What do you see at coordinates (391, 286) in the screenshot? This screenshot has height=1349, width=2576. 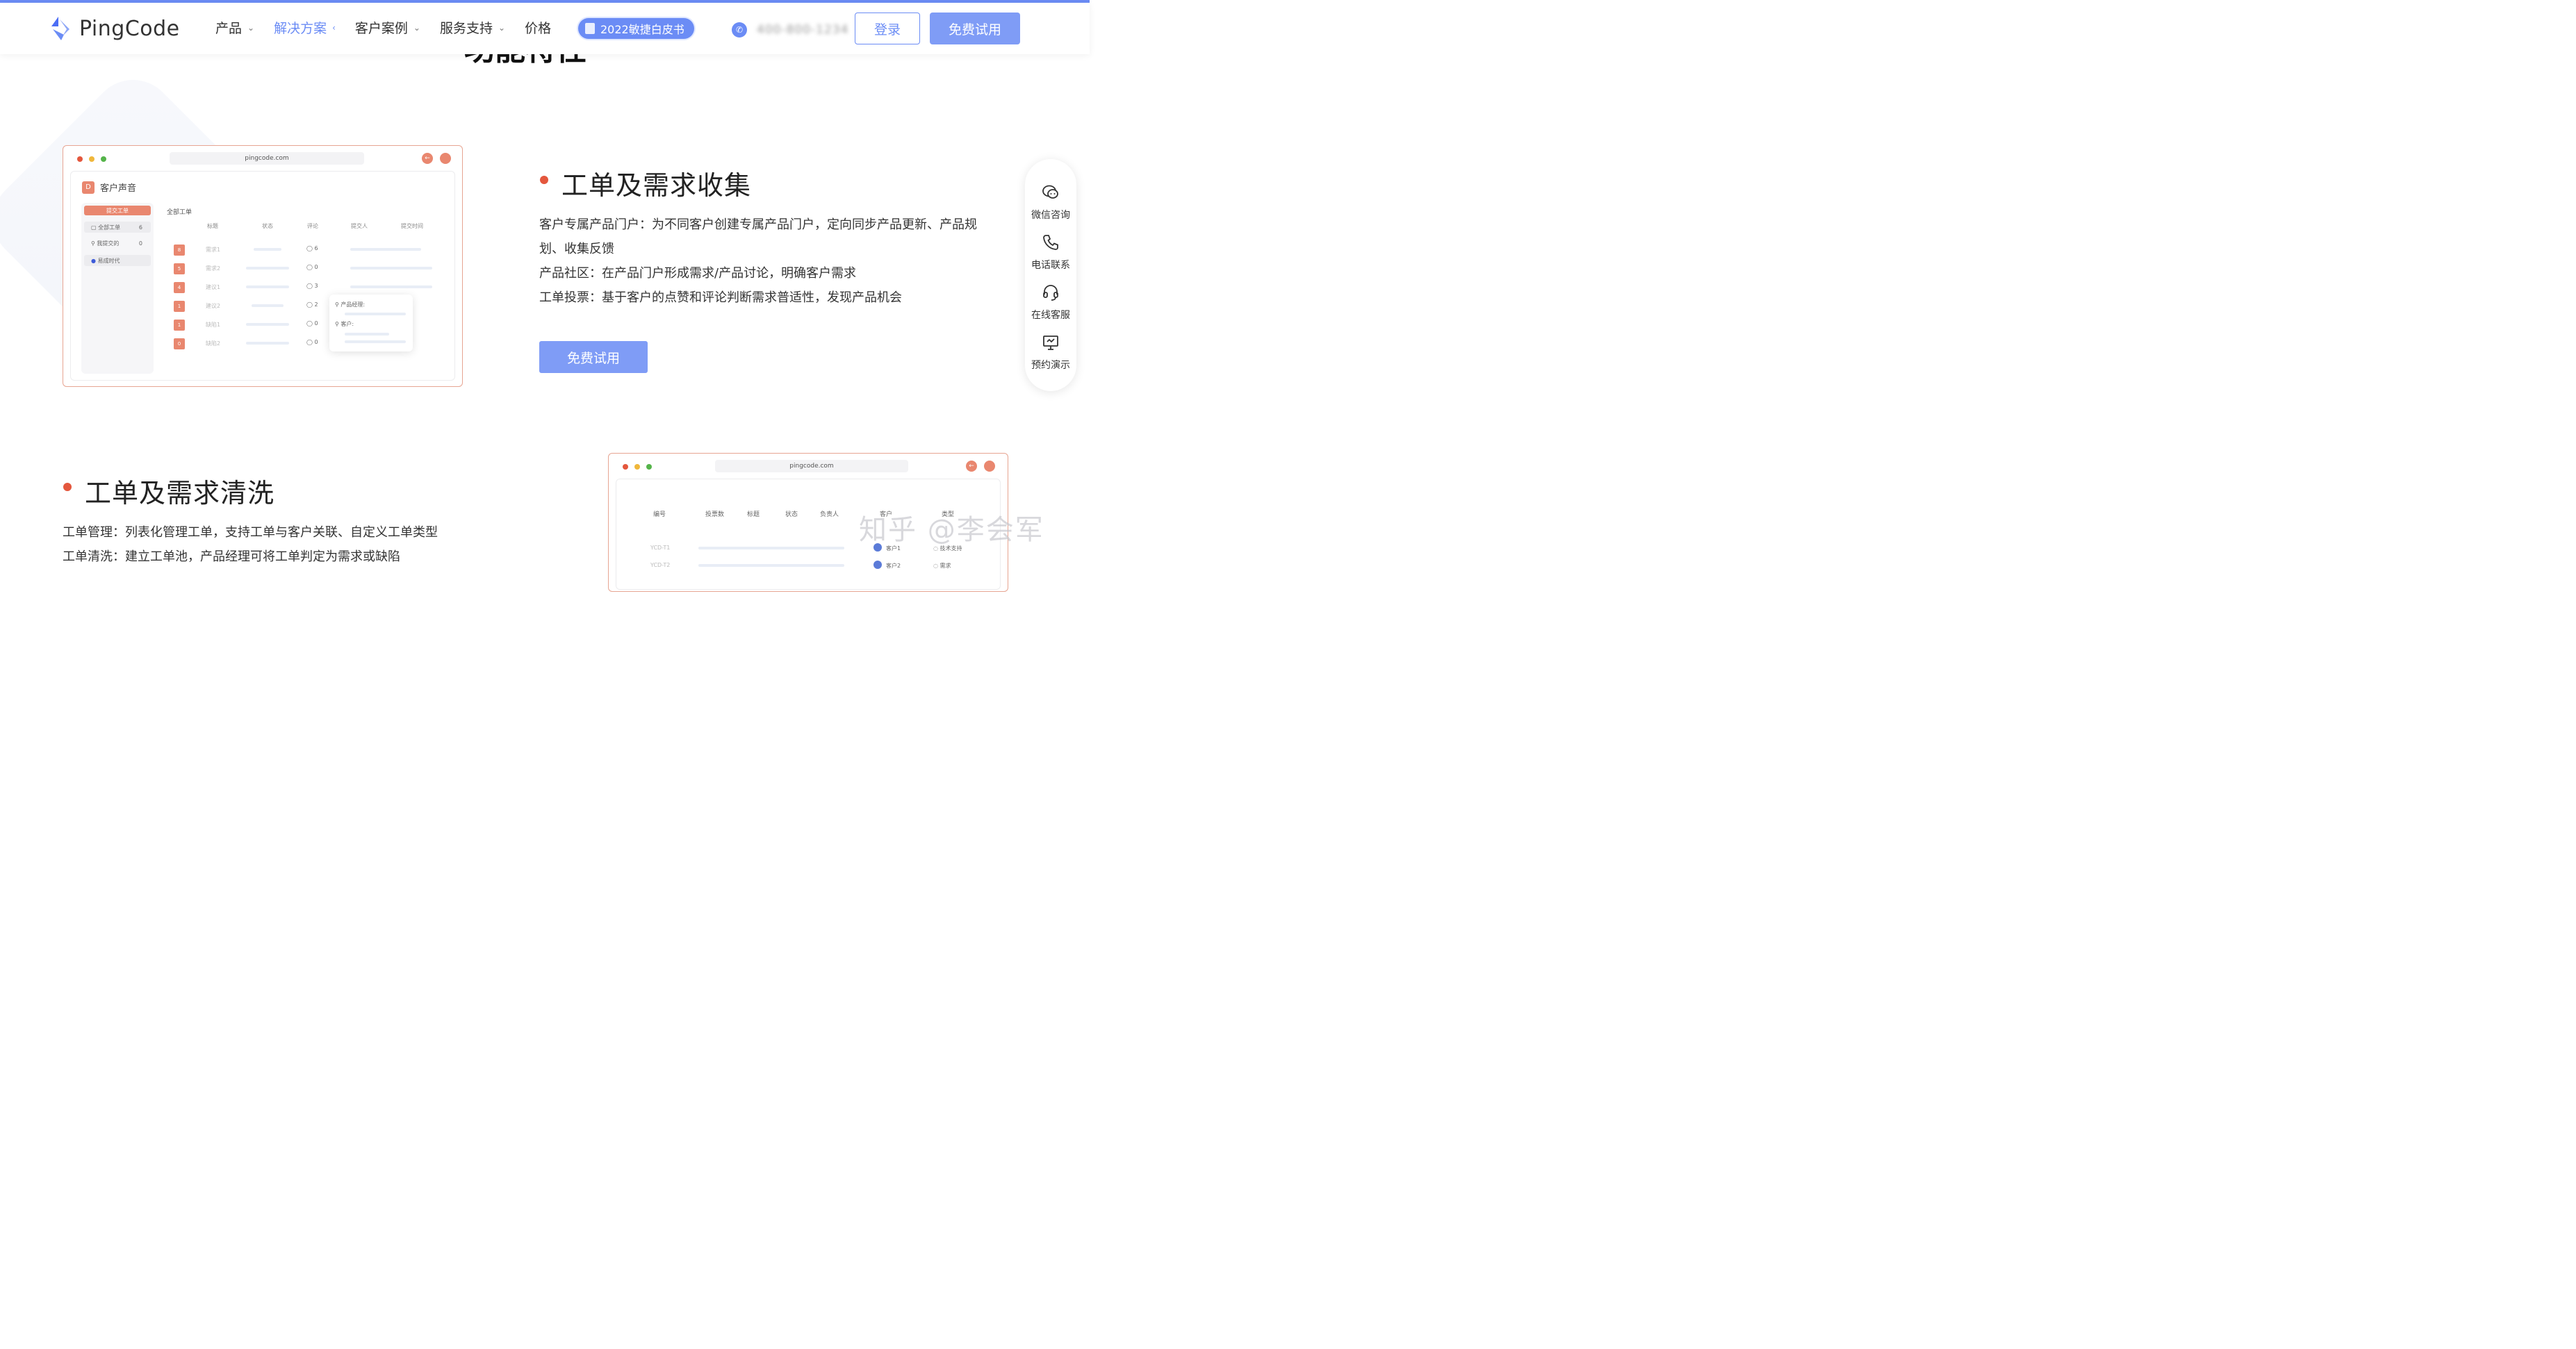 I see `submitter-bar` at bounding box center [391, 286].